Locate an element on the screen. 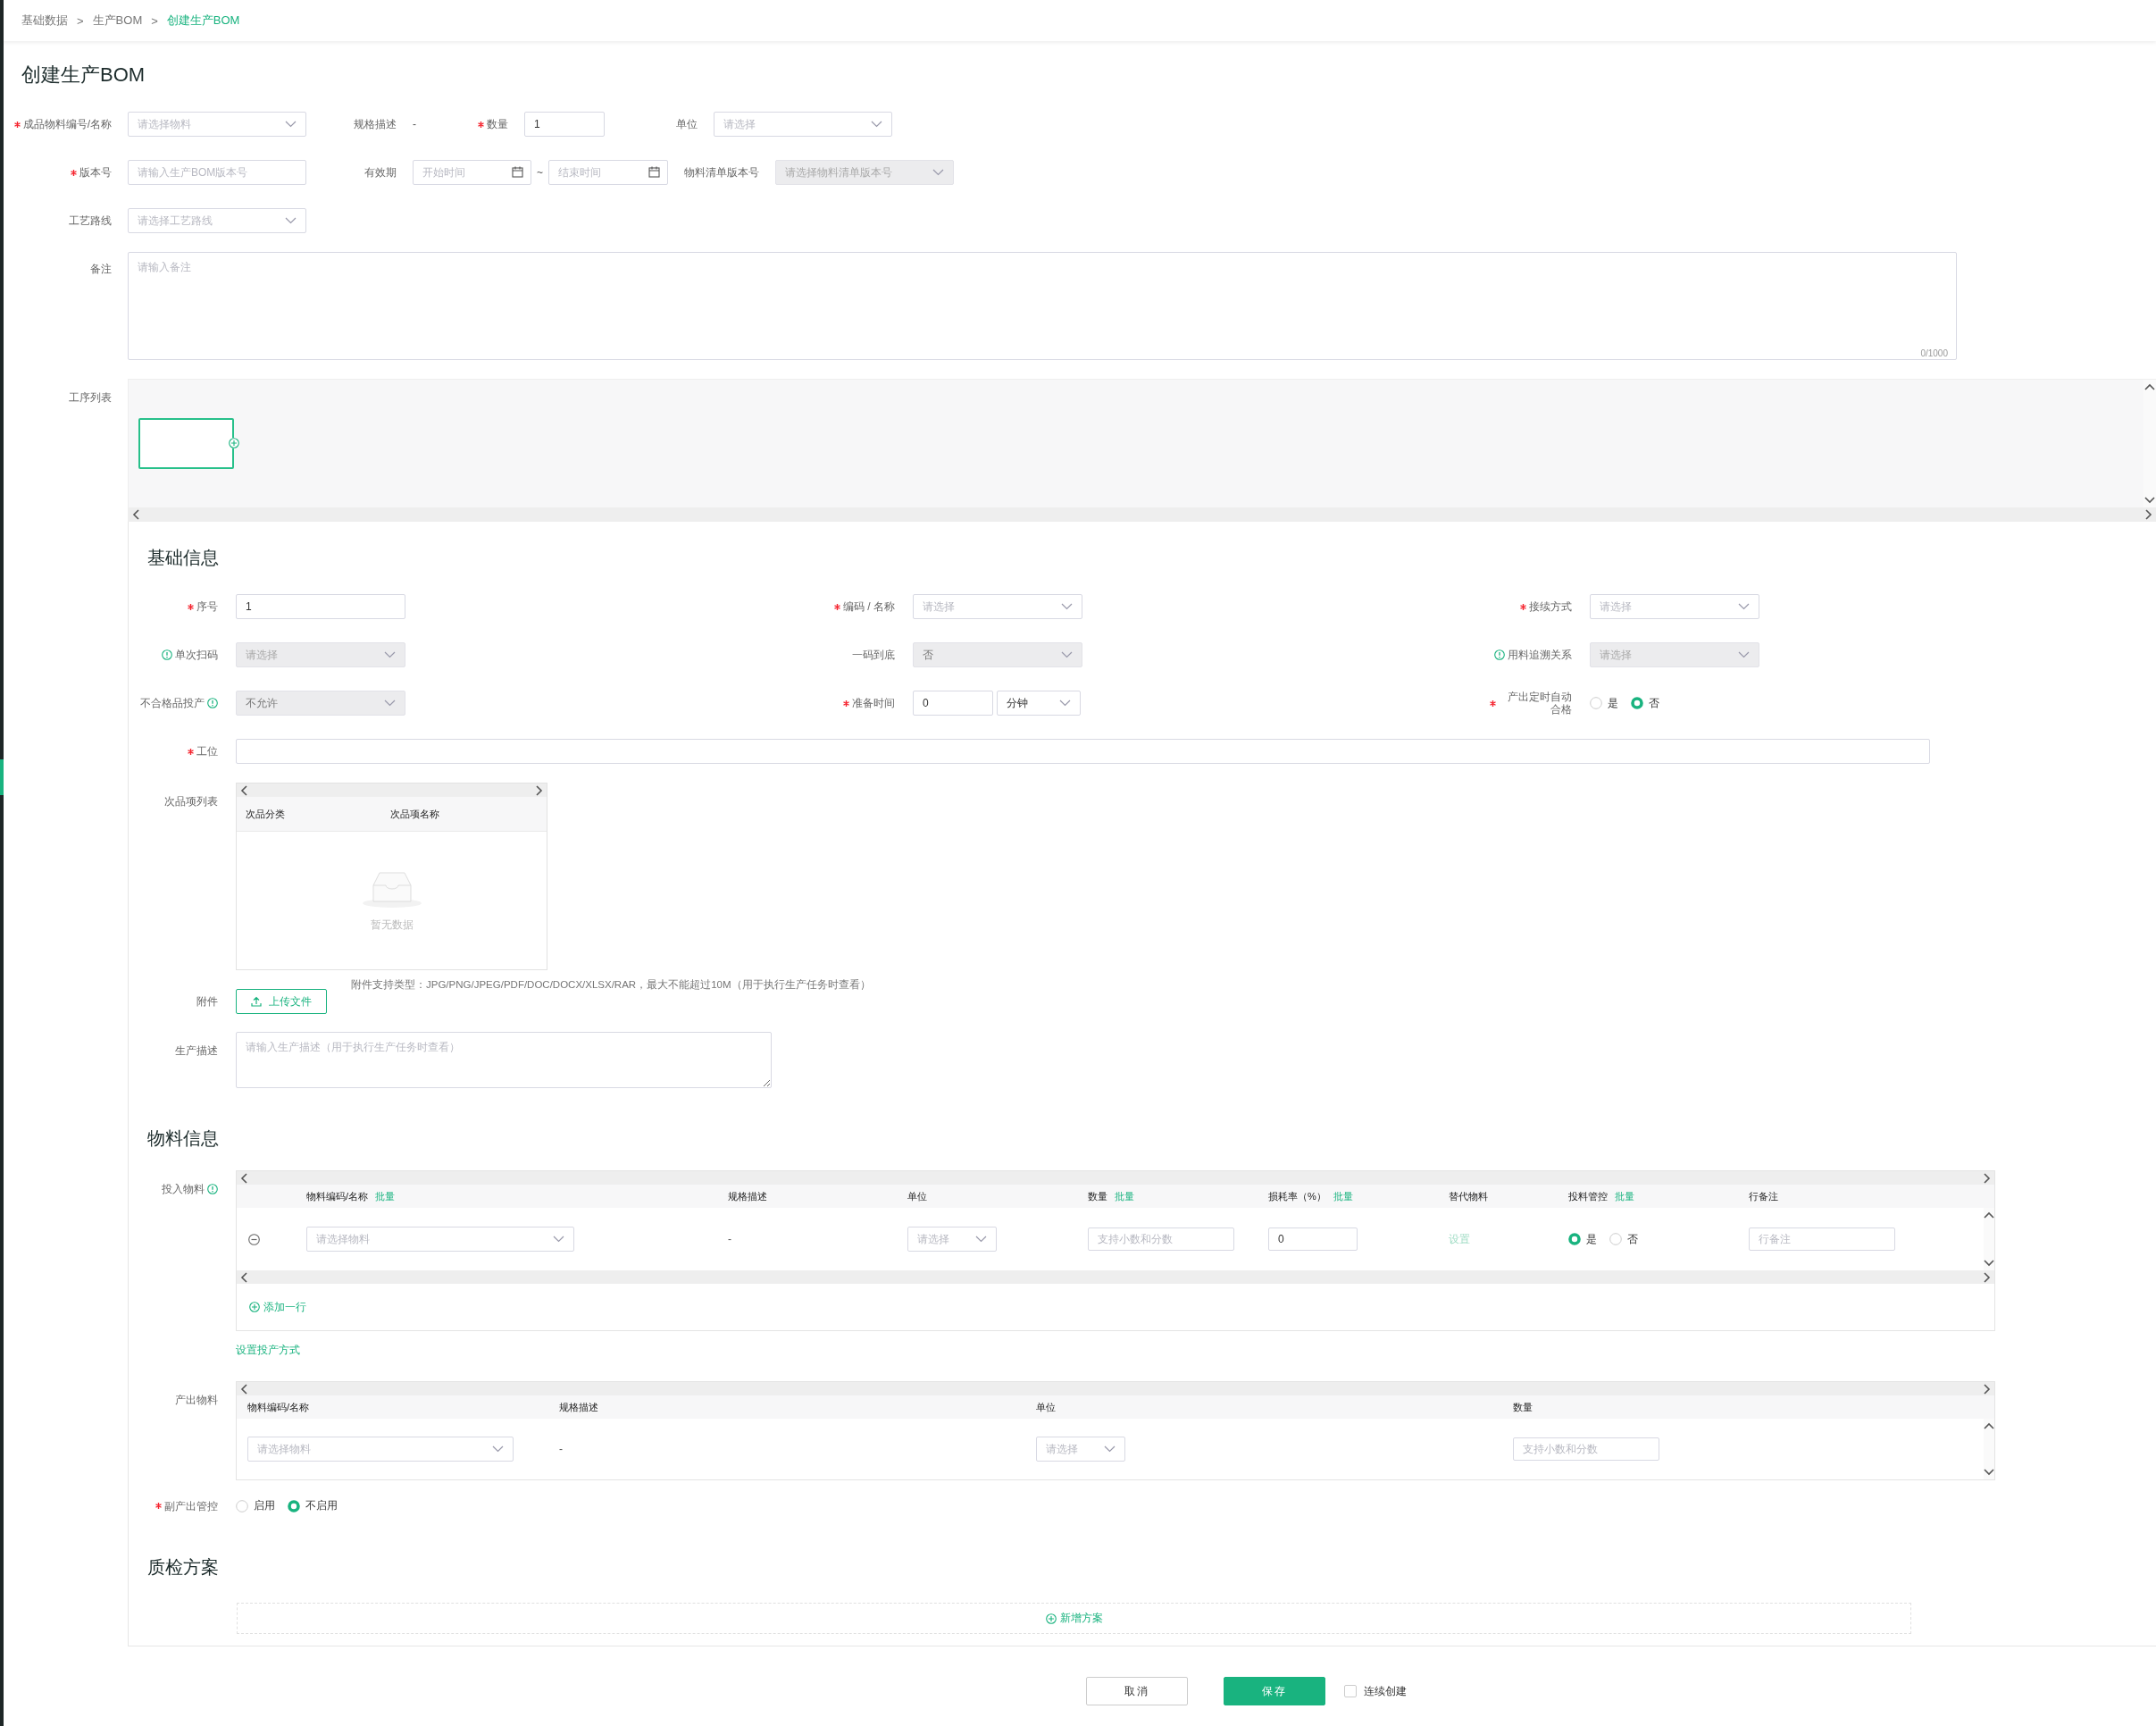  field-label: 工艺路线 is located at coordinates (90, 220).